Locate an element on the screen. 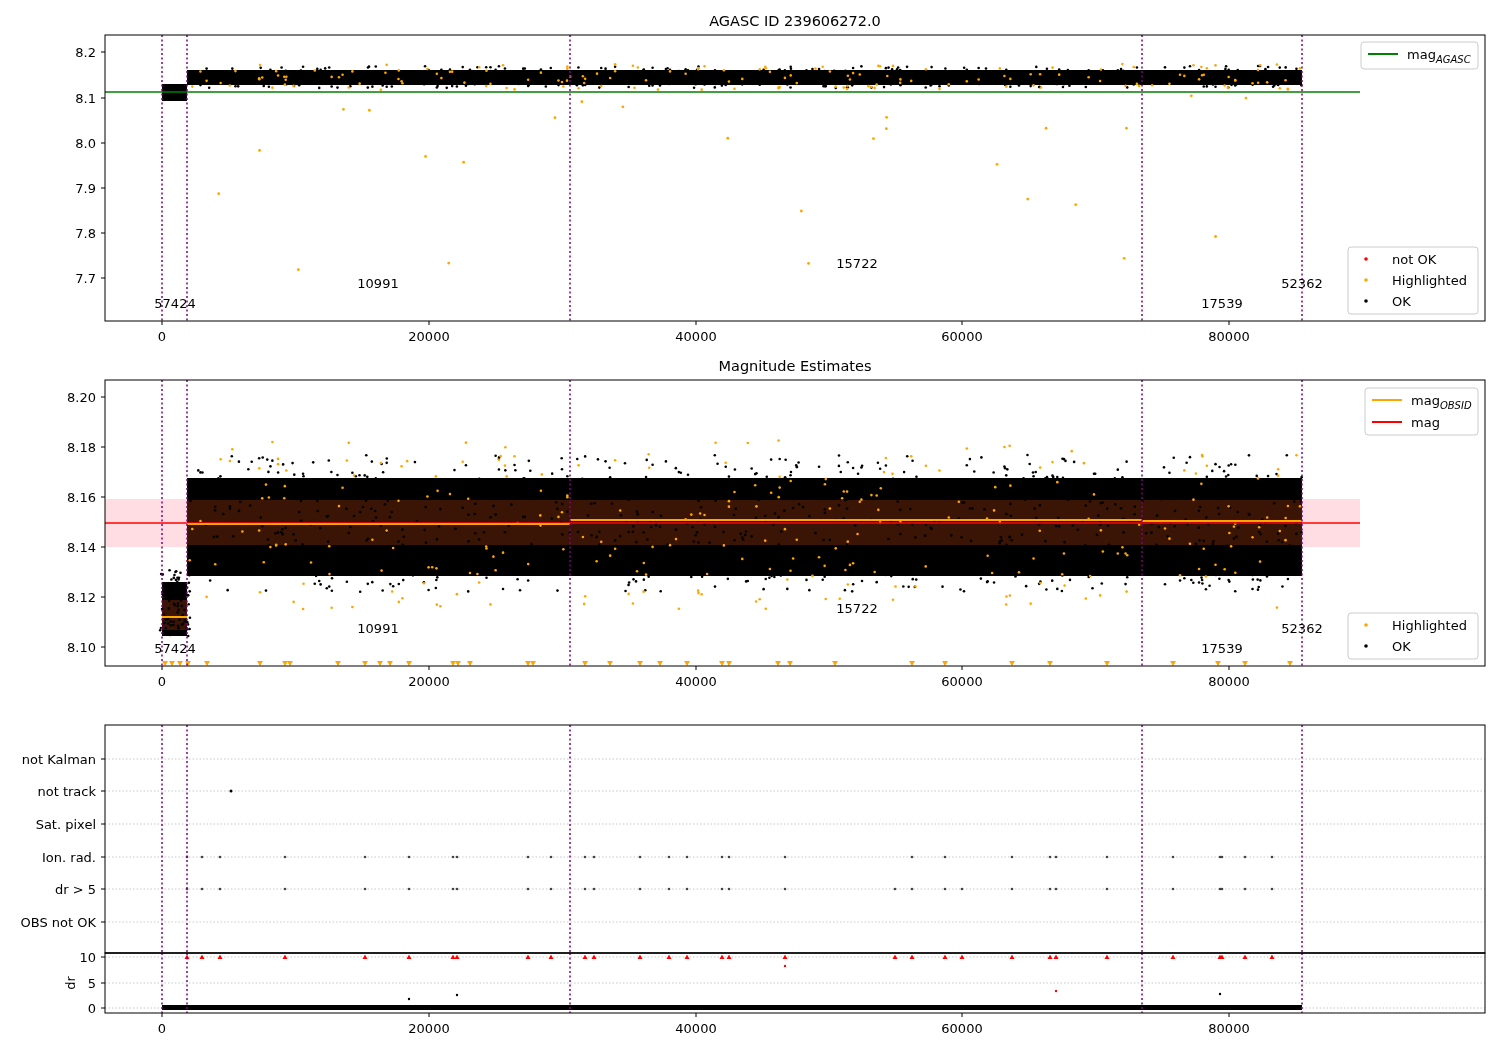  legend-label: mag$_{AGASC}$ is located at coordinates (1439, 56).